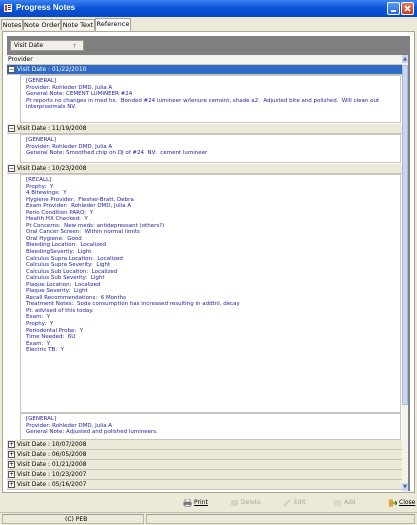 The image size is (417, 525). What do you see at coordinates (204, 465) in the screenshot?
I see `group-row-visit-date: + Visit Date : 01/21/2008` at bounding box center [204, 465].